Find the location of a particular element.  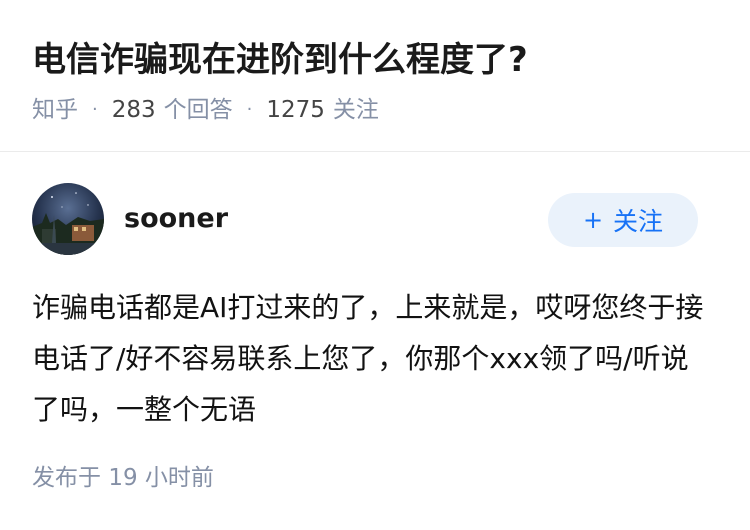

publish-suffix: 小时前 is located at coordinates (179, 478).